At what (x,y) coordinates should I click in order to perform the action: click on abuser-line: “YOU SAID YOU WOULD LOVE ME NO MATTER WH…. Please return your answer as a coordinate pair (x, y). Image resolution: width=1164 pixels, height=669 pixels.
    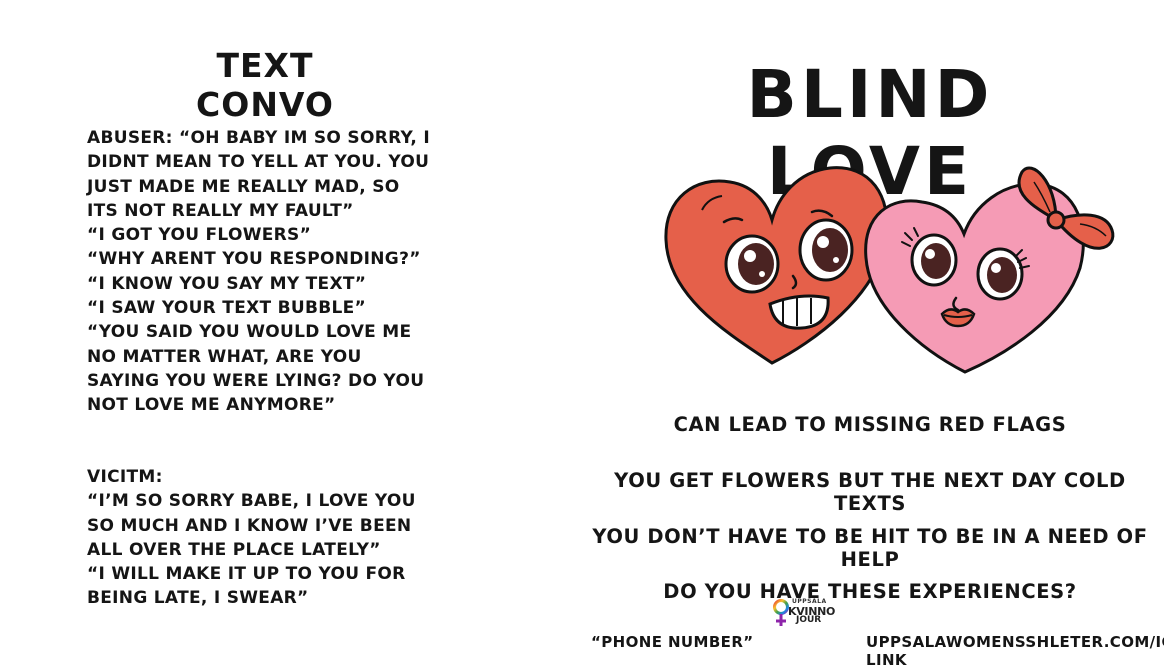
    Looking at the image, I should click on (256, 369).